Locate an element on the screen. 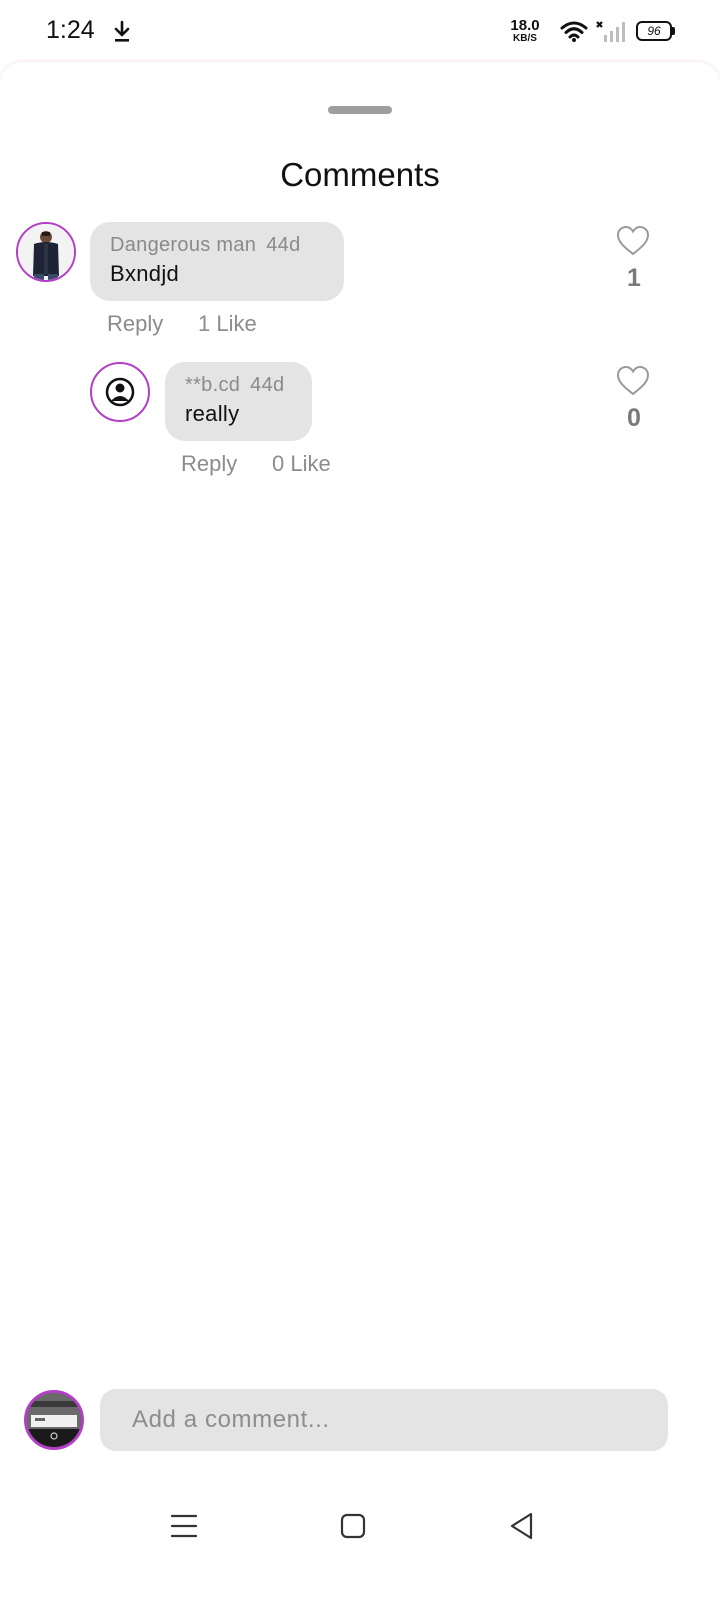 The image size is (720, 1600). download-icon is located at coordinates (122, 31).